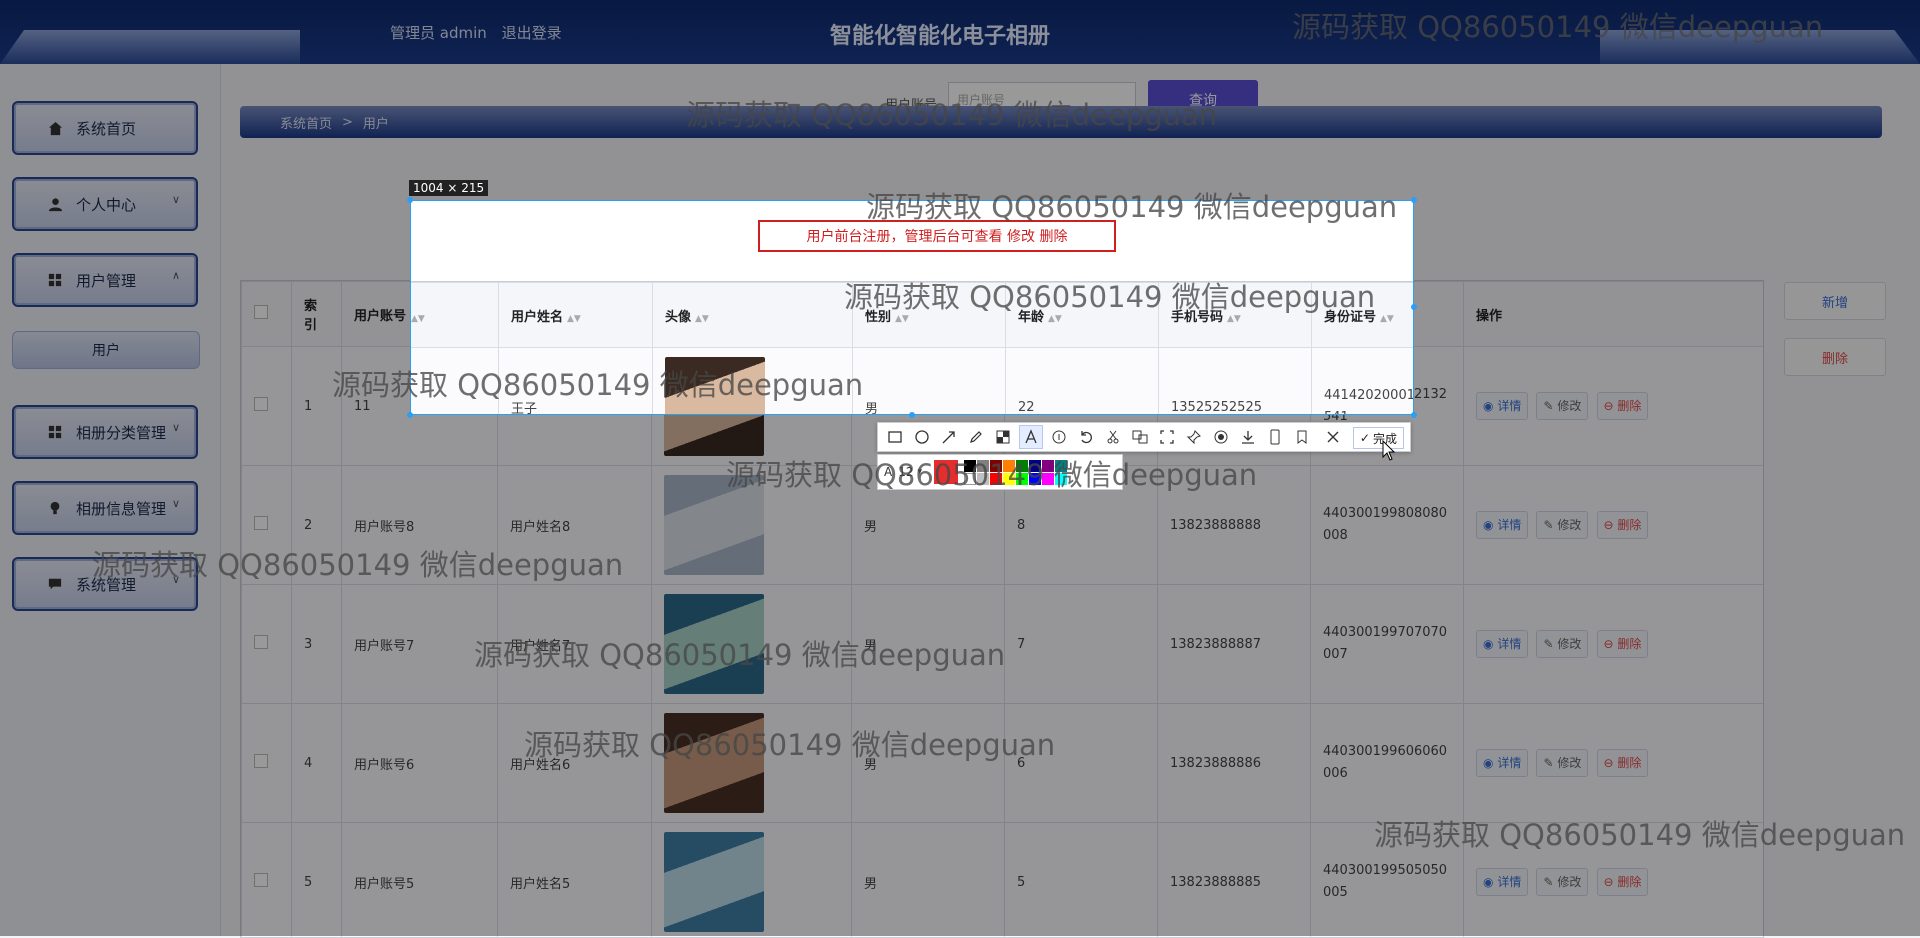  Describe the element at coordinates (1140, 437) in the screenshot. I see `translate-icon` at that location.